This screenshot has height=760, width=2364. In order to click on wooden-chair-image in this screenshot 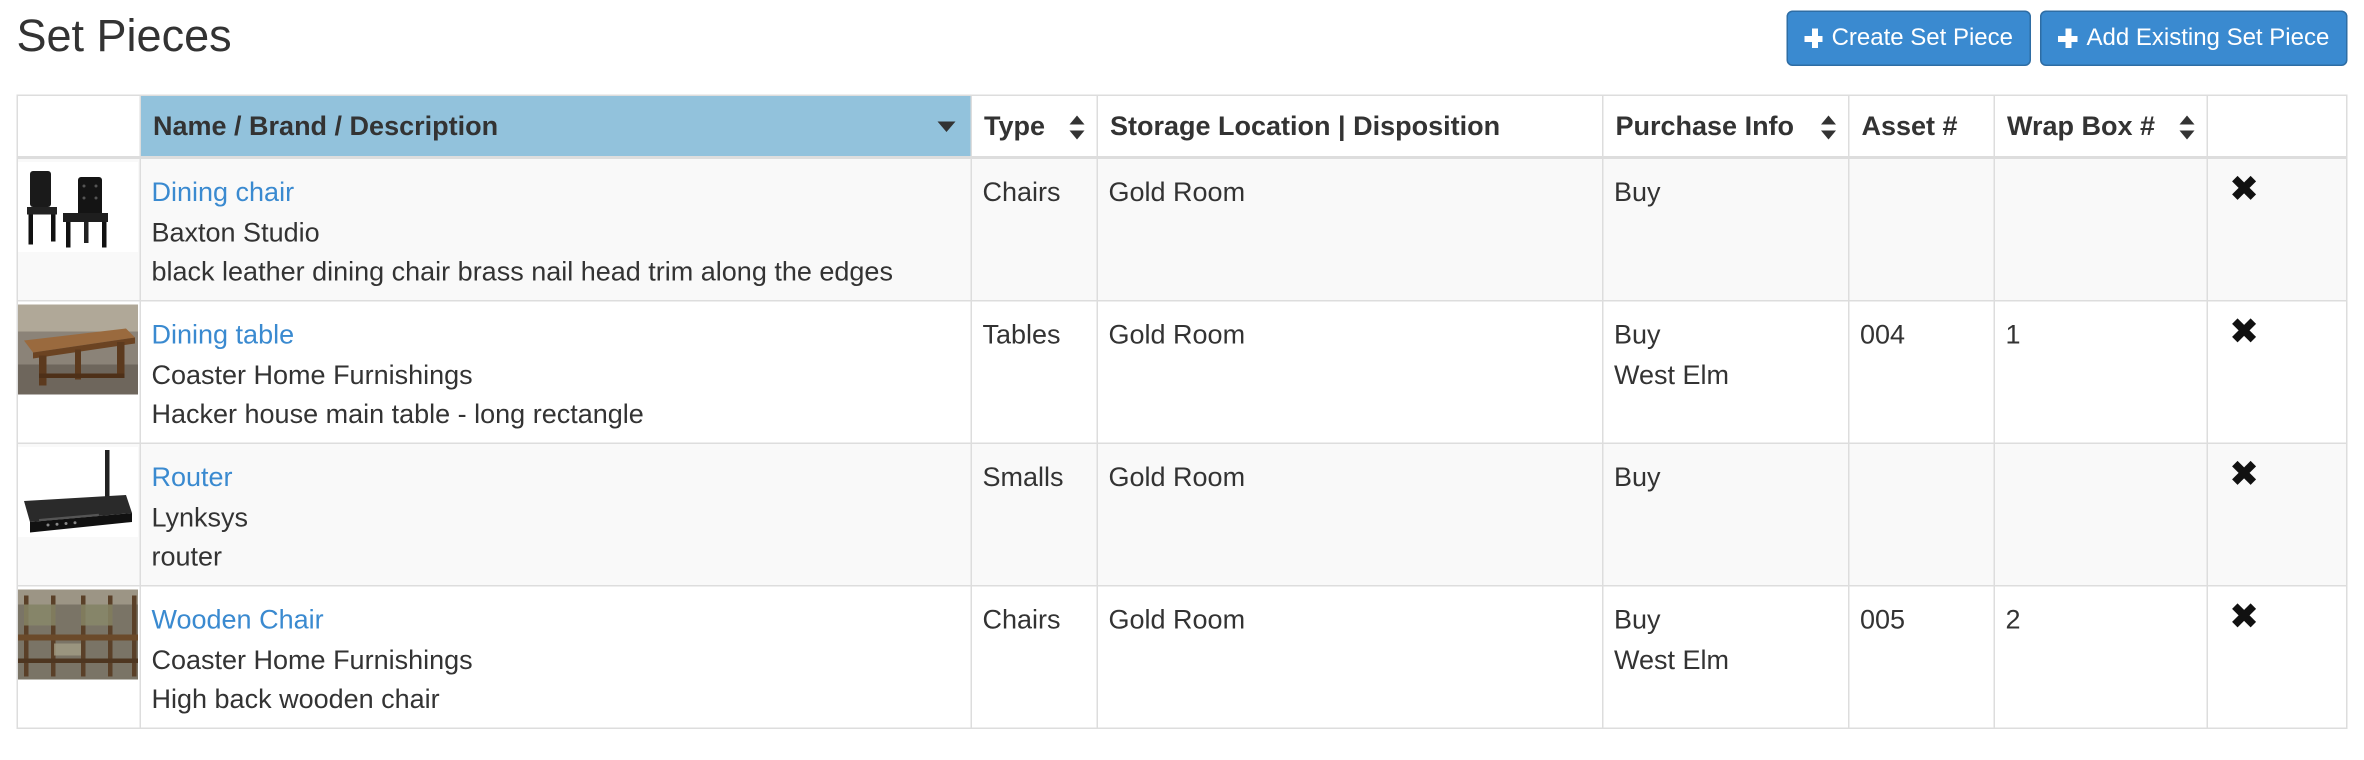, I will do `click(78, 634)`.